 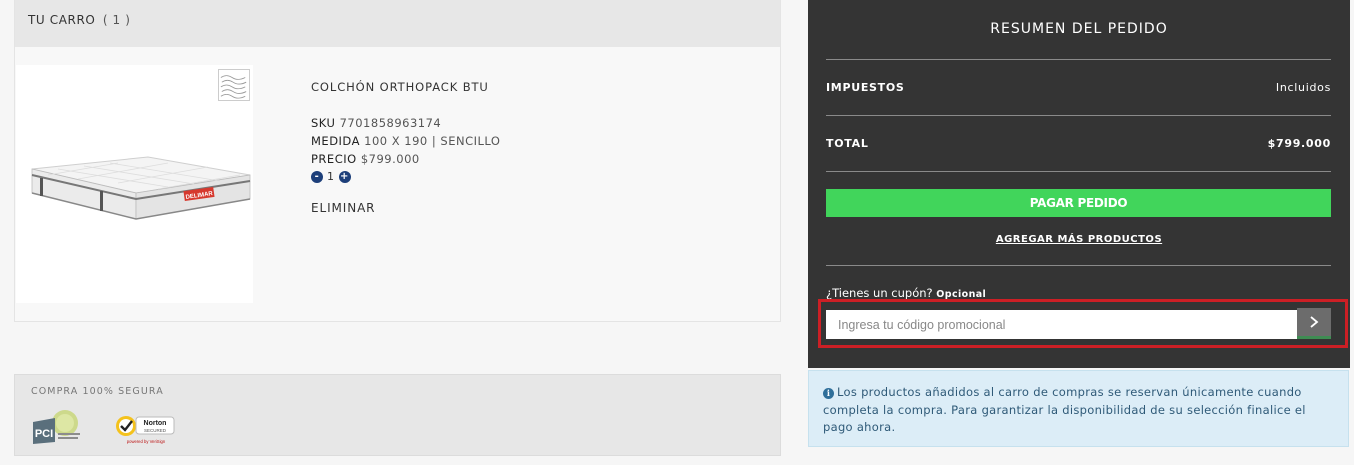 I want to click on pci-logo-icon: PCI, so click(x=58, y=427).